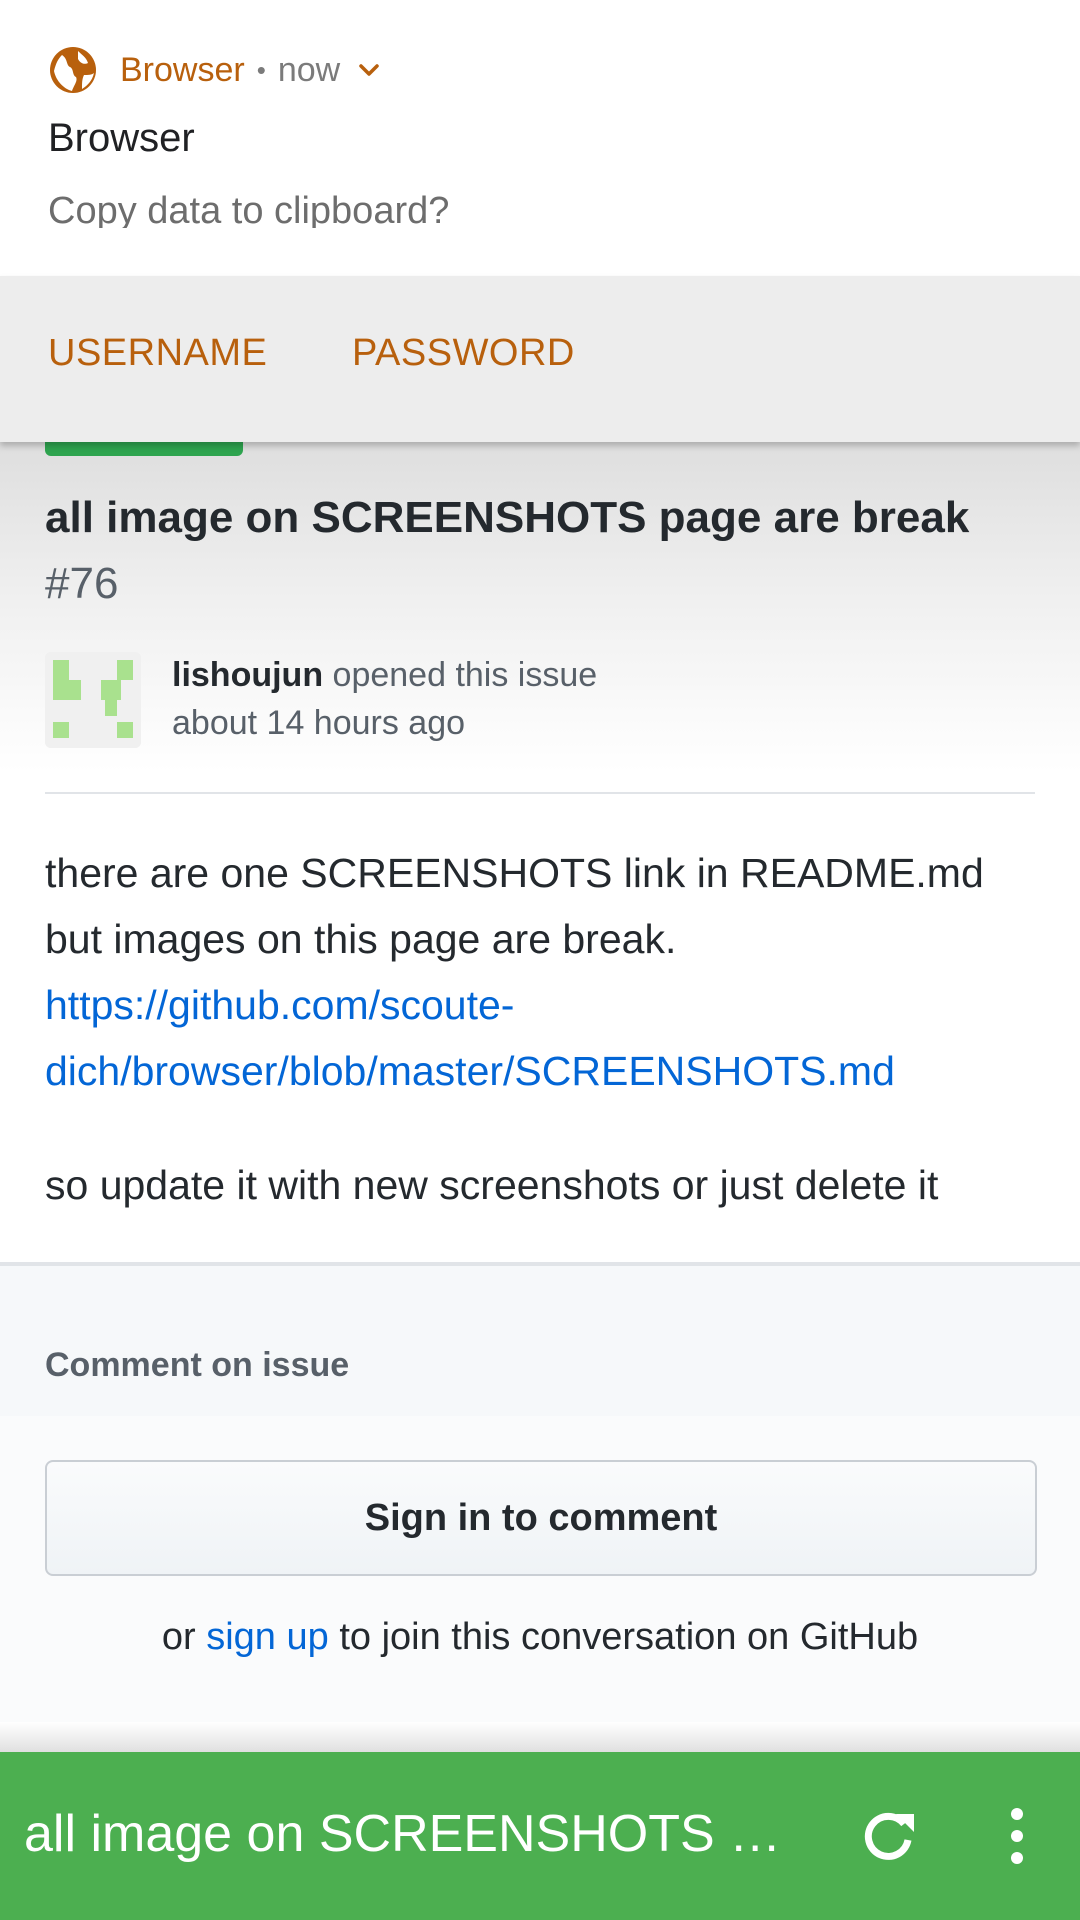 The height and width of the screenshot is (1920, 1080). I want to click on signup-prefix: or, so click(184, 1637).